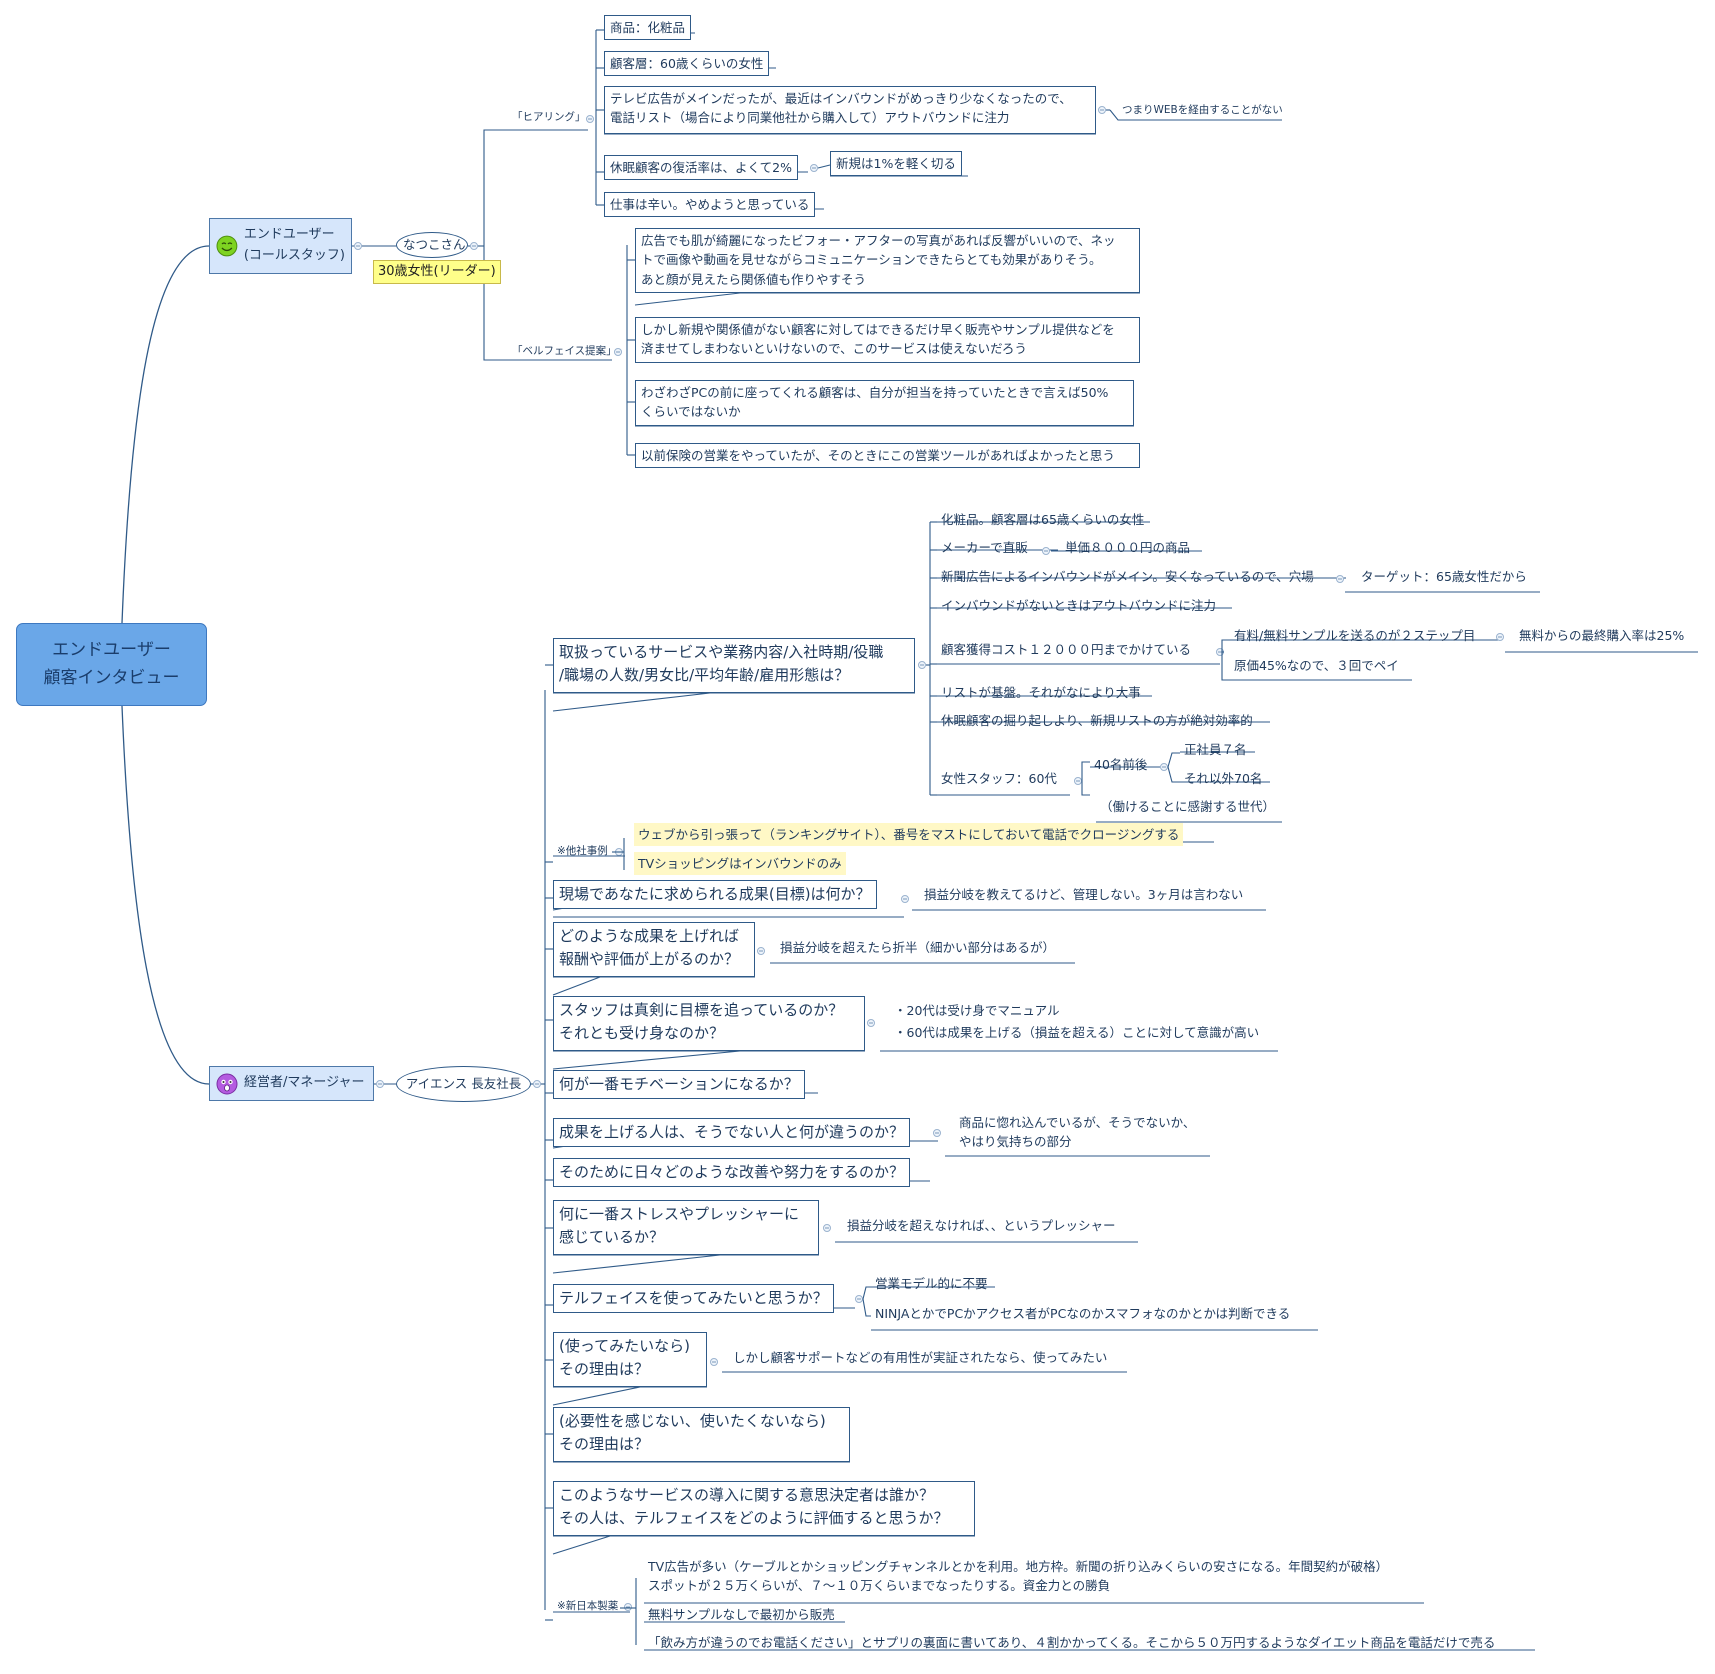  What do you see at coordinates (604, 1369) in the screenshot?
I see `question-10-line2: その理由は？` at bounding box center [604, 1369].